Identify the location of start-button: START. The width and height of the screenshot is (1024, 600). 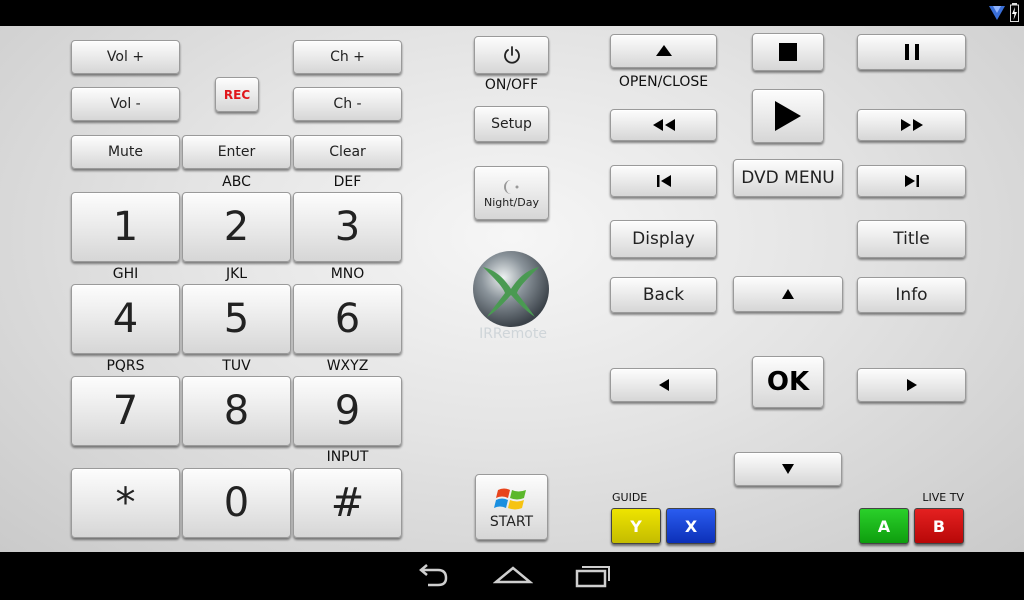
(511, 507).